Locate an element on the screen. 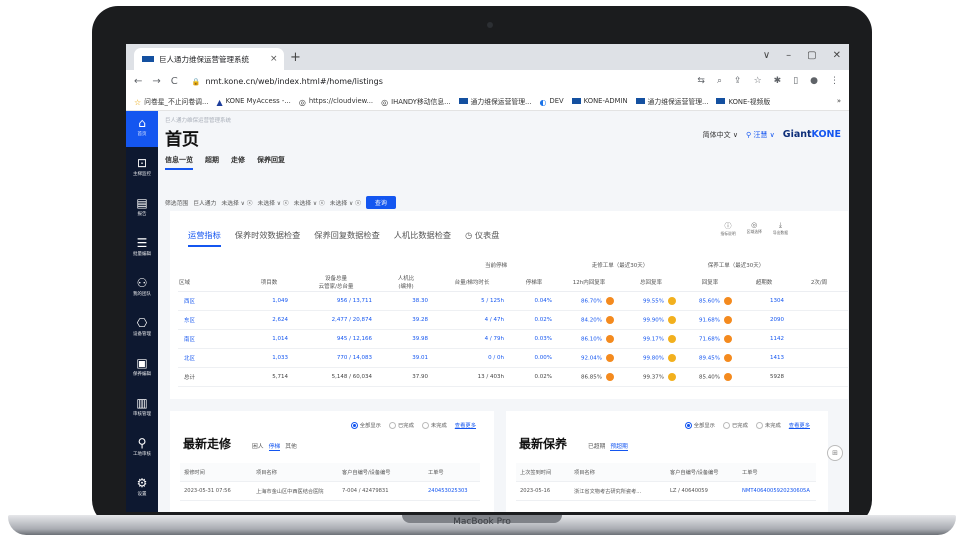 This screenshot has width=964, height=560. sidebar-item-monitor: ⊡ 主梯监控 is located at coordinates (142, 169).